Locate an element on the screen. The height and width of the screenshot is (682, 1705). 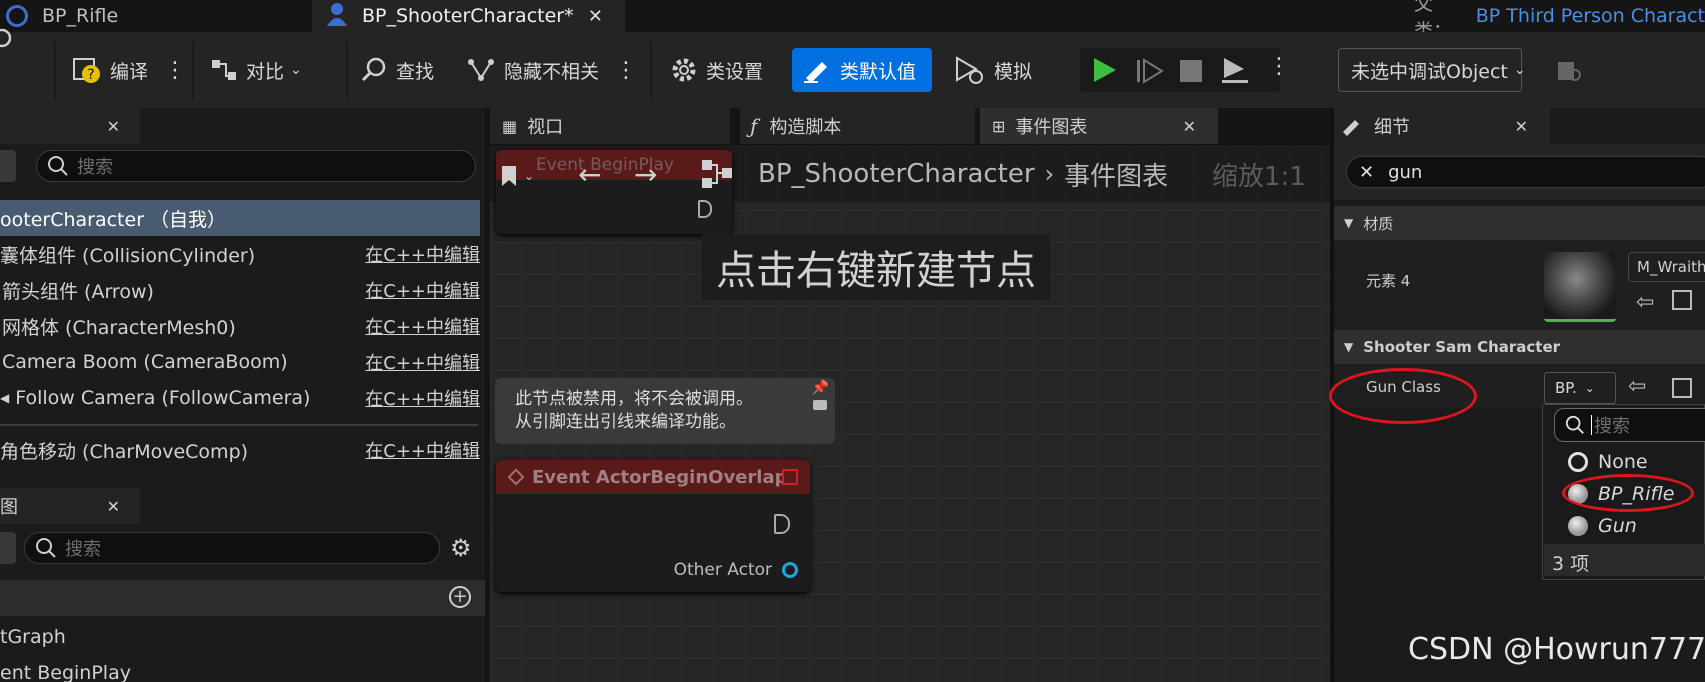
hide-unrelated-button: 隐藏不相关 ⋮ is located at coordinates (551, 70).